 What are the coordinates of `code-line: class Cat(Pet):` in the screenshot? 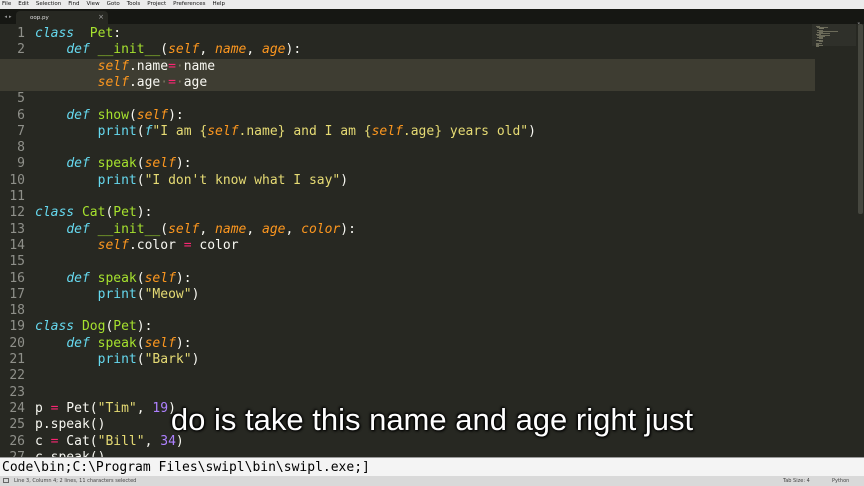 It's located at (93, 213).